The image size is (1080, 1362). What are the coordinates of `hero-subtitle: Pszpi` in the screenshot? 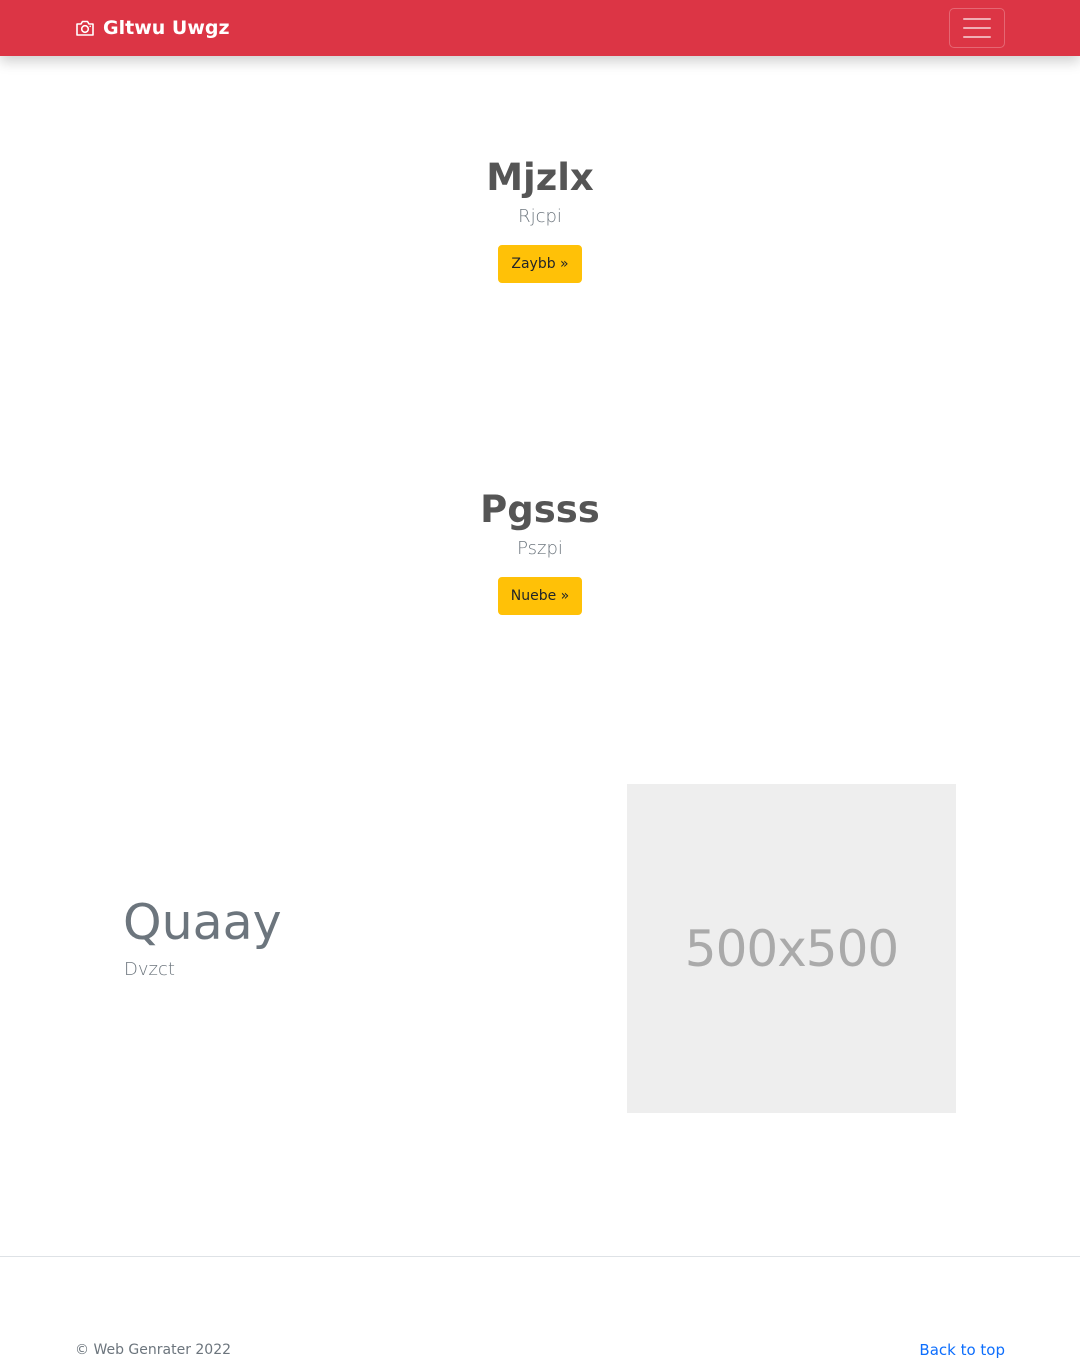 It's located at (540, 548).